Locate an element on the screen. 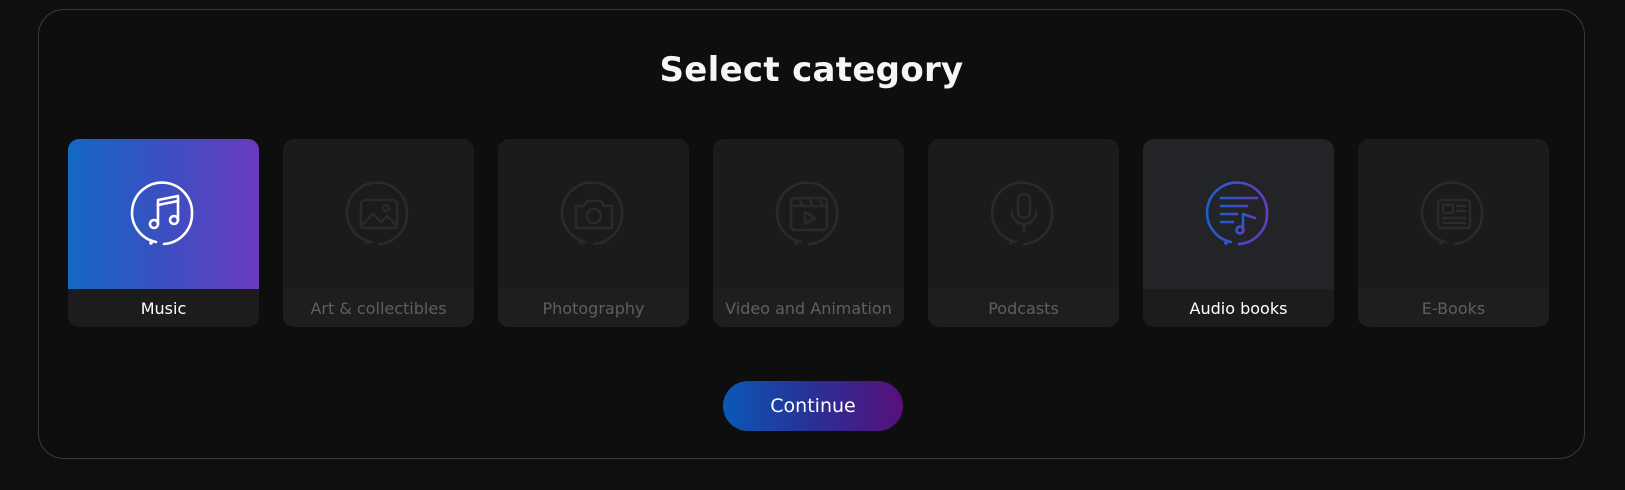  category-card-audio-books: Audio books is located at coordinates (1238, 233).